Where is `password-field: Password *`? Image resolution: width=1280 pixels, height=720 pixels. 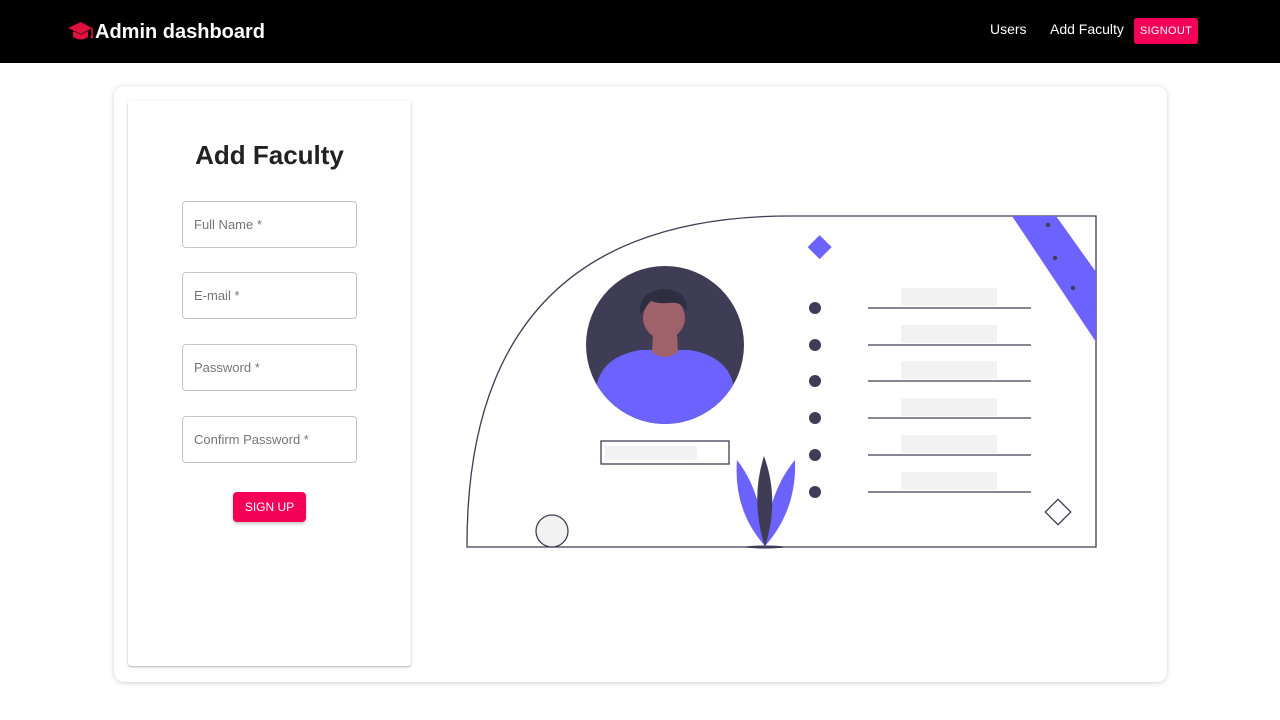
password-field: Password * is located at coordinates (269, 367).